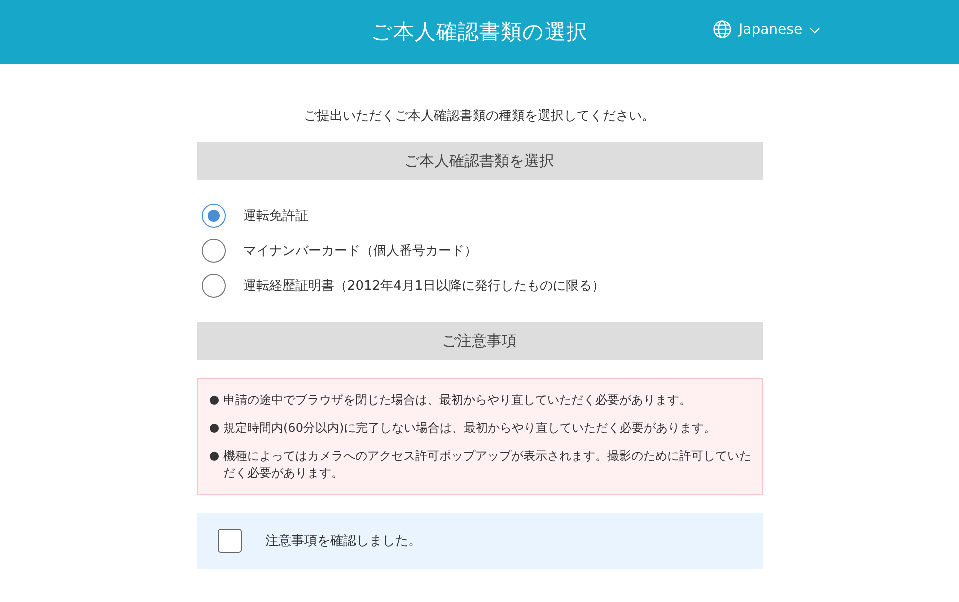 This screenshot has width=959, height=602. I want to click on notice-text: 機種によってはカメラへのアクセス許可ポップアップが表示されます。撮影のために許可していただく必要があります。, so click(488, 465).